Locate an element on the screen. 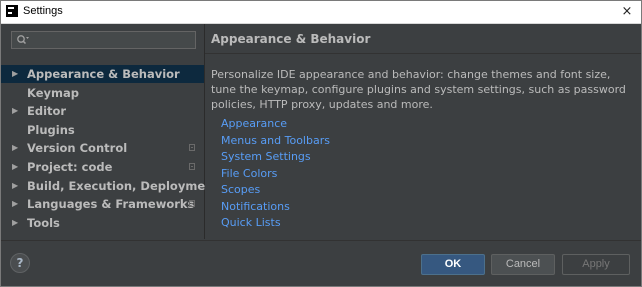 This screenshot has width=642, height=287. sidebar-item-build-execution-deployment: ▶ Build, Execution, Deployment is located at coordinates (110, 186).